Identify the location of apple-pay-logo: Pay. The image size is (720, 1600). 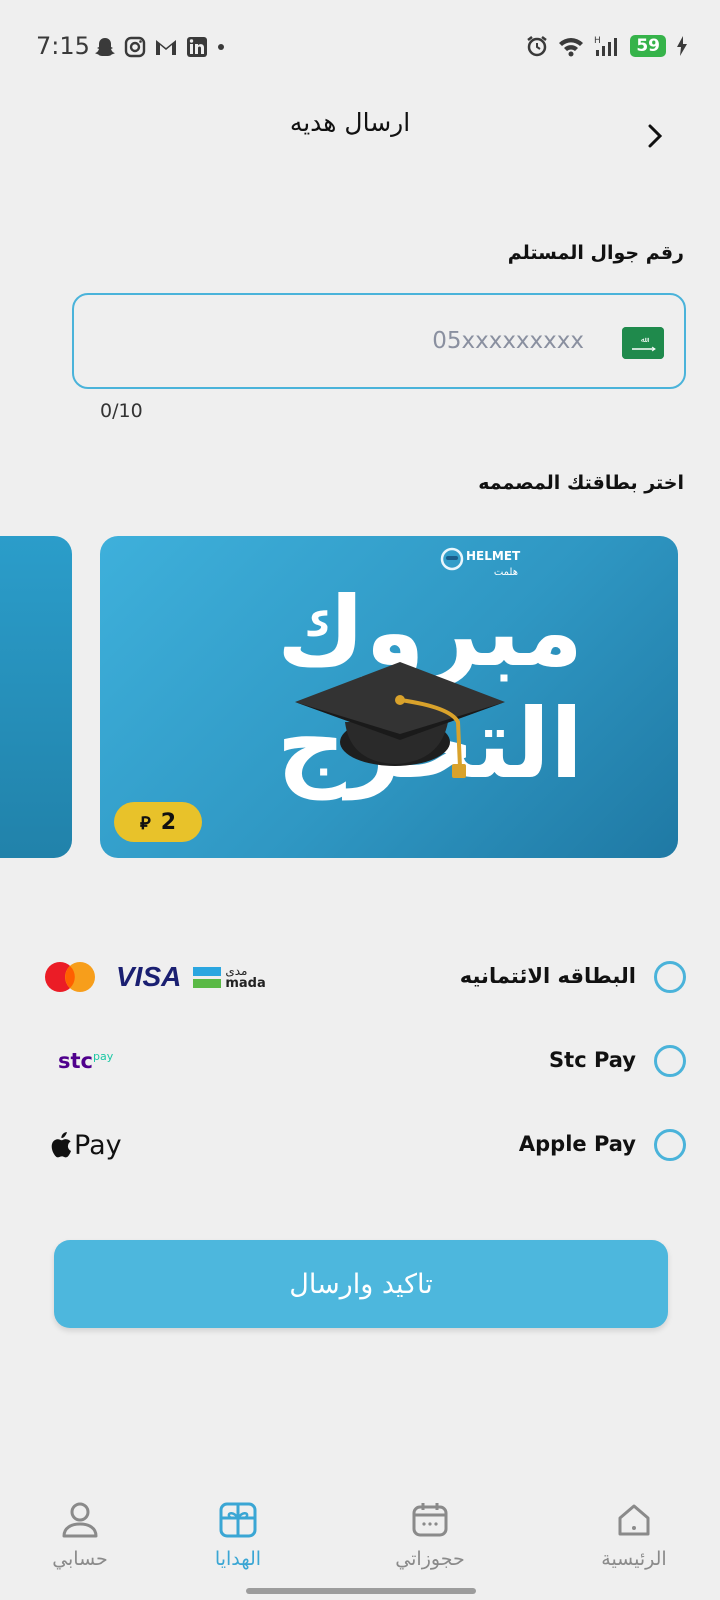
(86, 1145).